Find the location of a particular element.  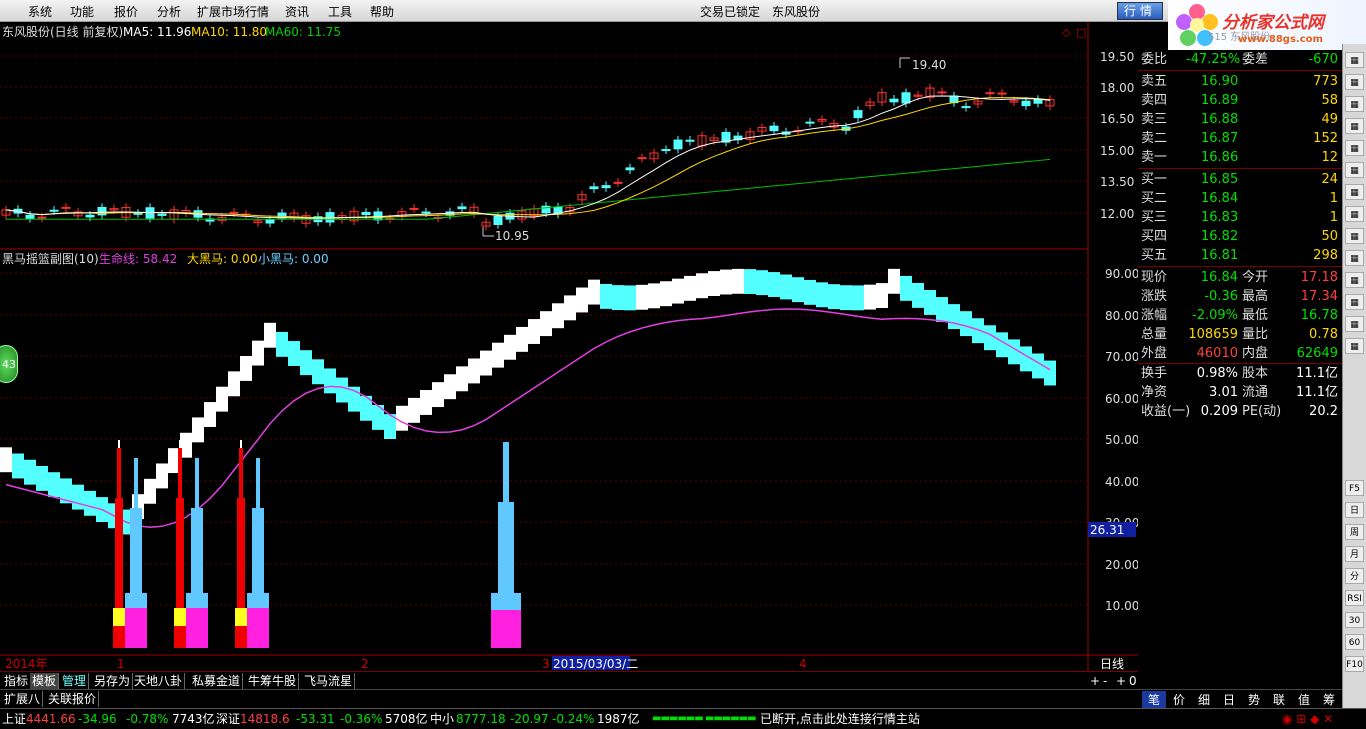

buy-level-row: 买一 16.85 24 is located at coordinates (1240, 179).